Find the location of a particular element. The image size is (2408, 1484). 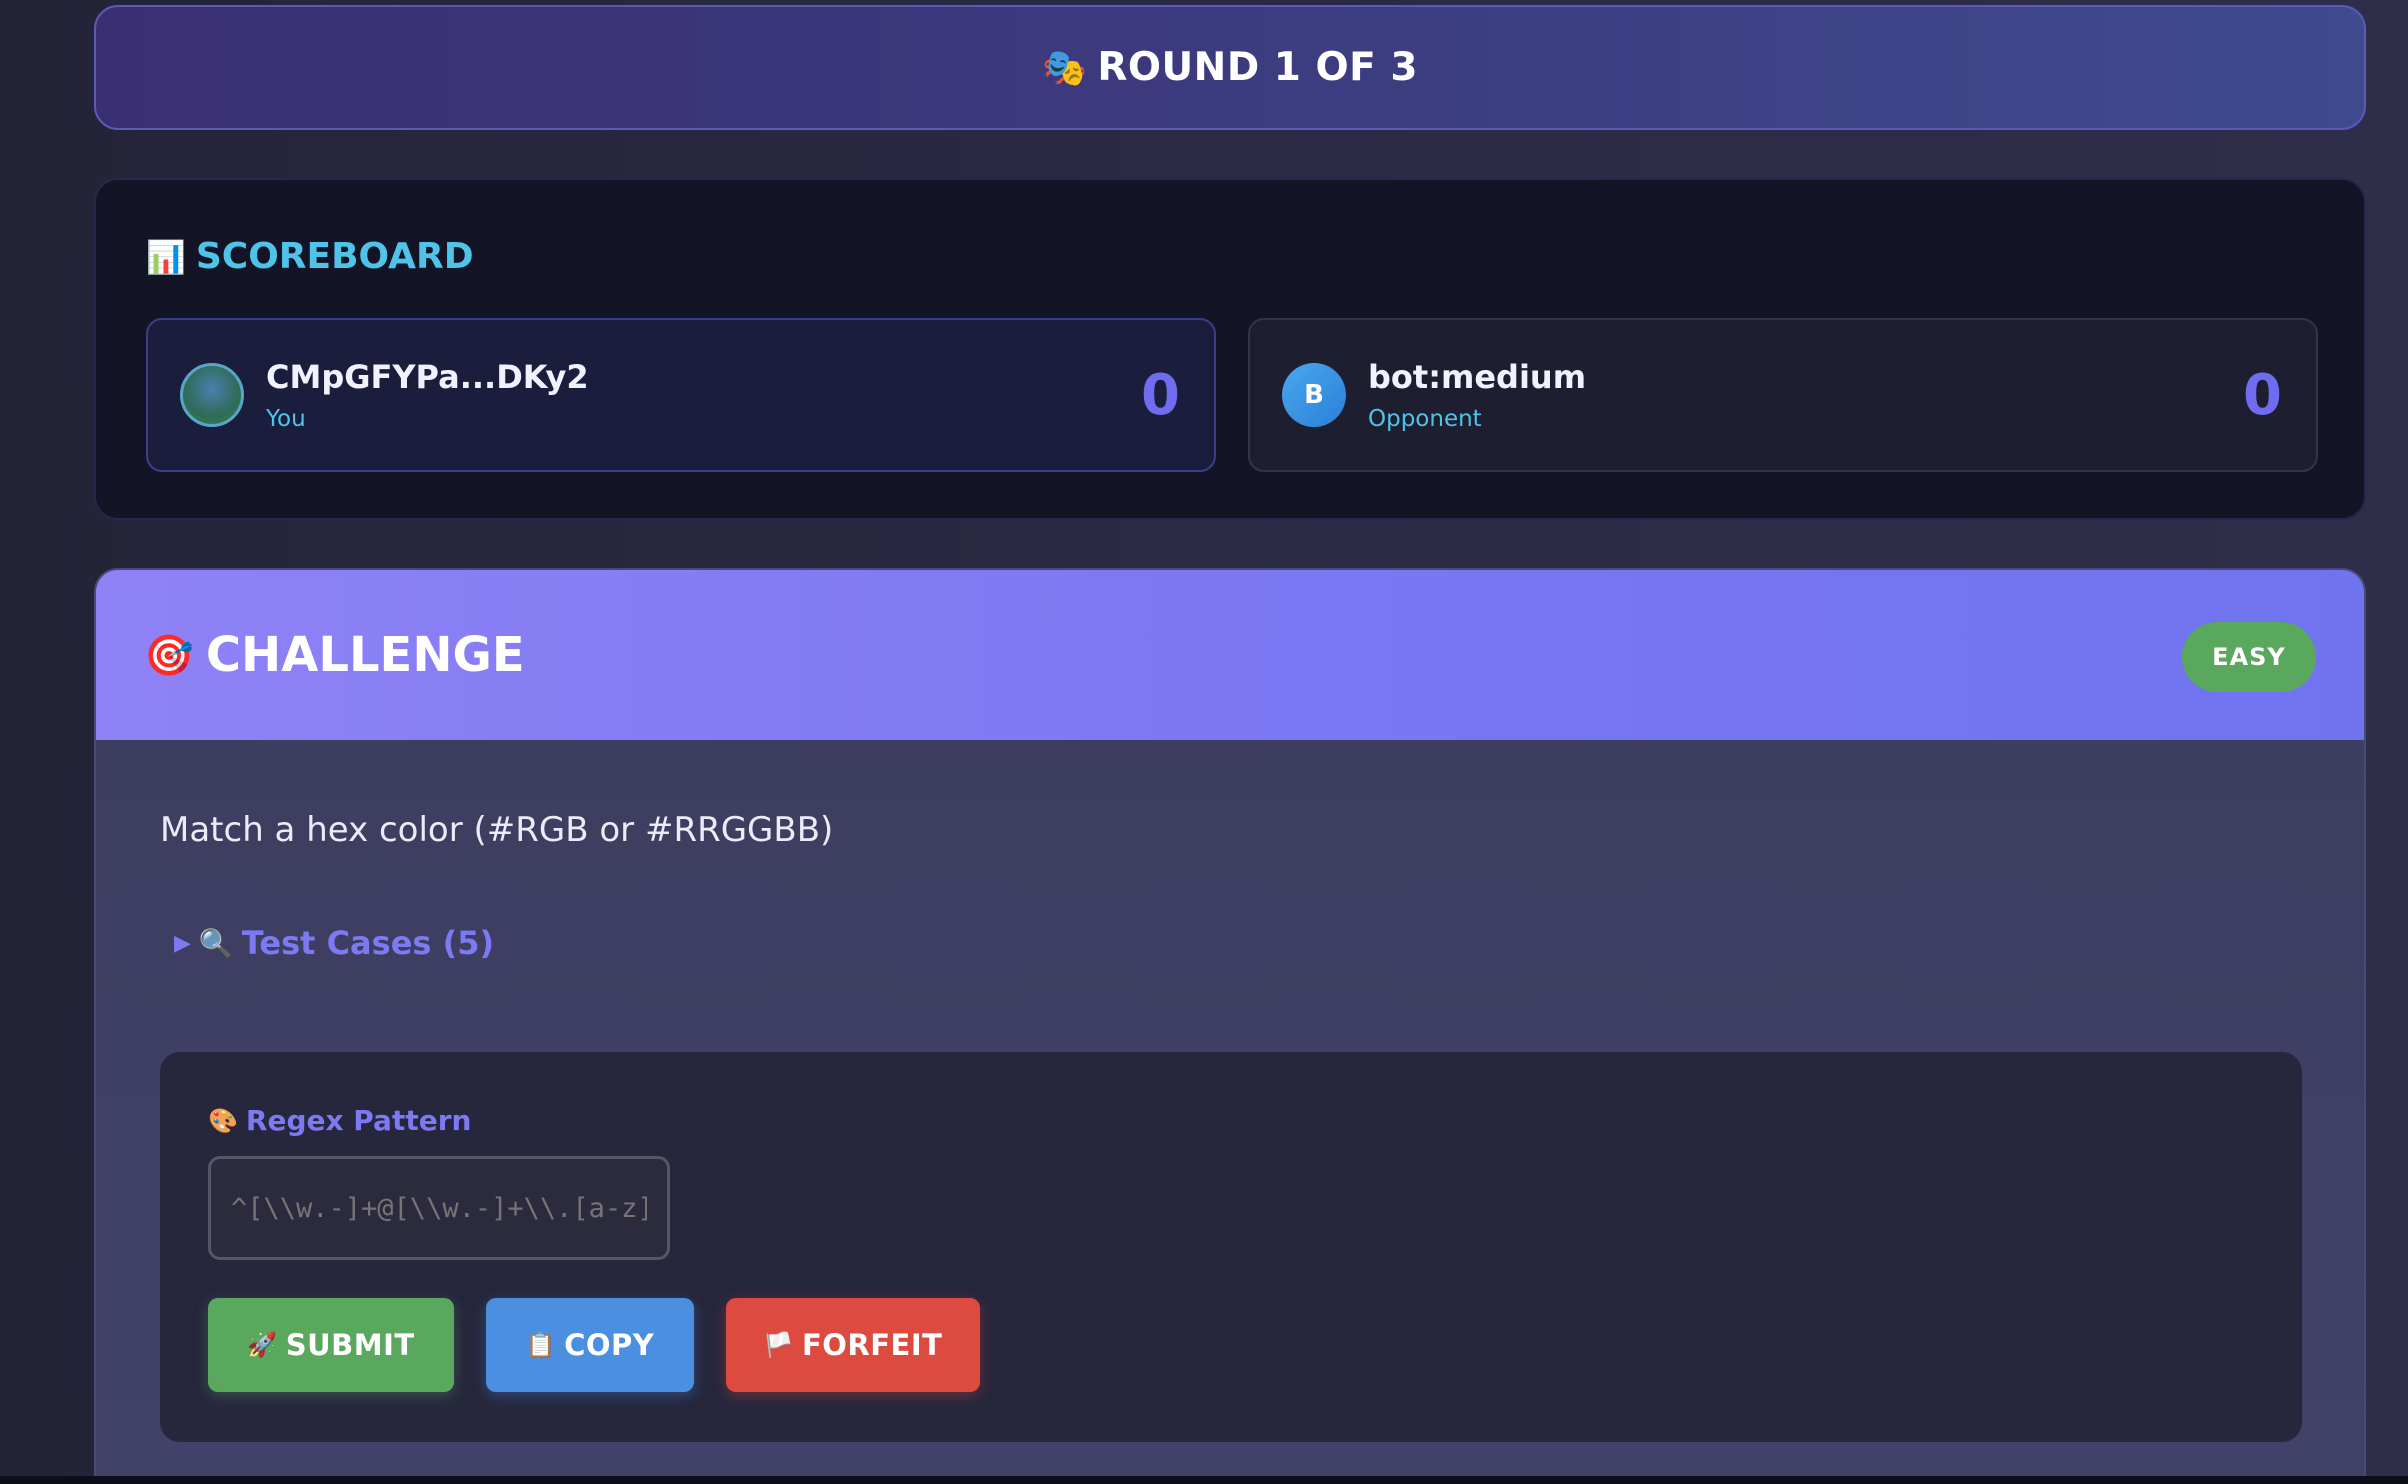

scoreboard-title-text: SCOREBOARD is located at coordinates (334, 256).